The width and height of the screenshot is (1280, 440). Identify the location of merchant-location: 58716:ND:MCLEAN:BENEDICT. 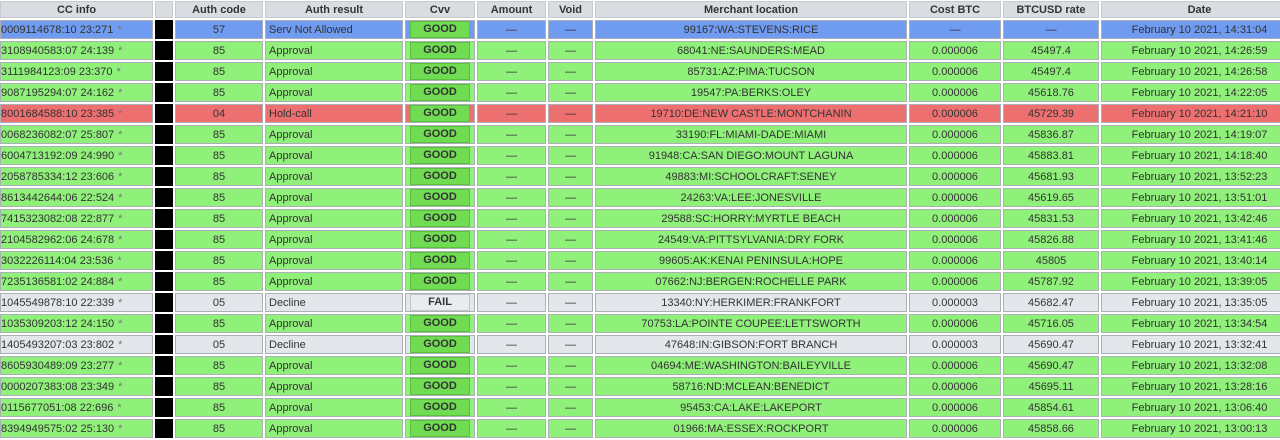
(751, 386).